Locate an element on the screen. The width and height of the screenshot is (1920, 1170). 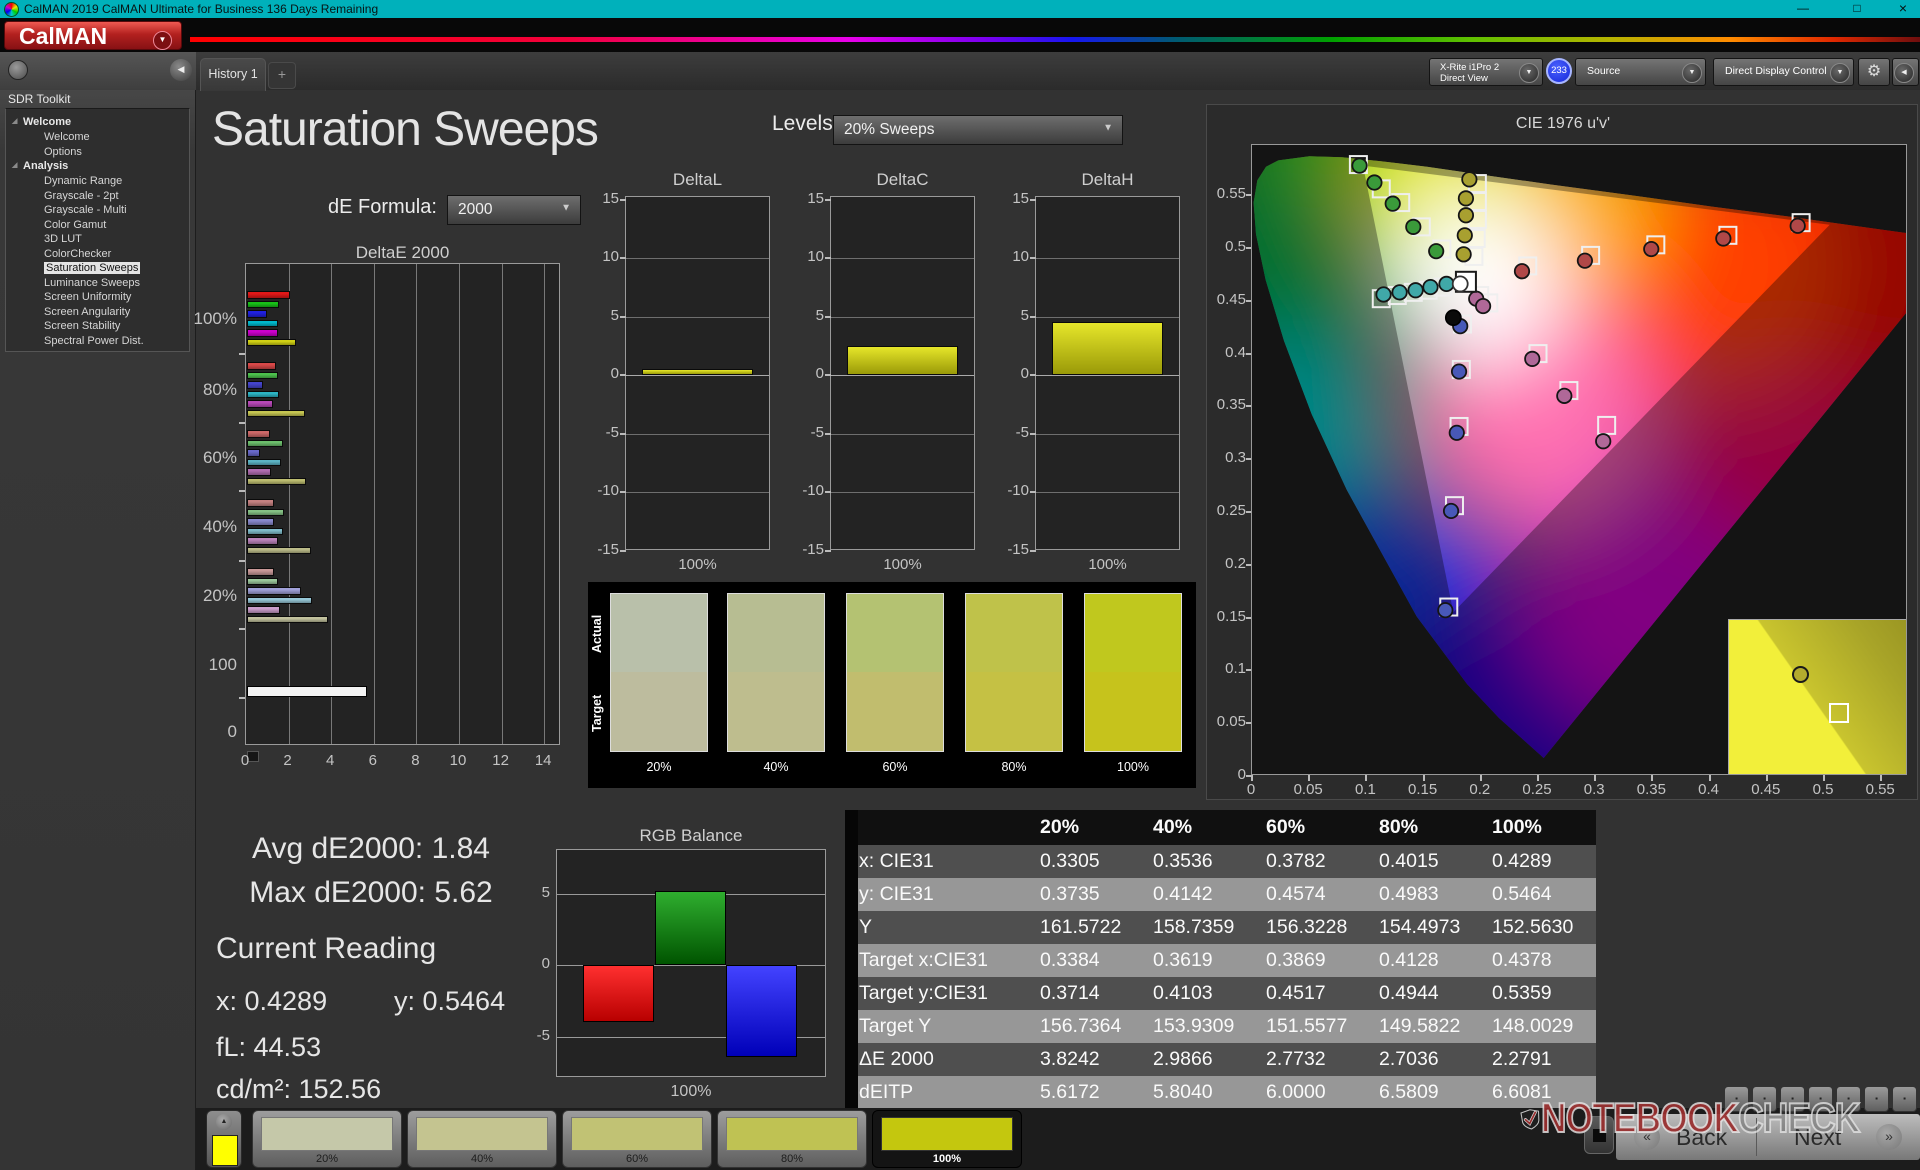
deltac-title: DeltaC is located at coordinates (902, 179).